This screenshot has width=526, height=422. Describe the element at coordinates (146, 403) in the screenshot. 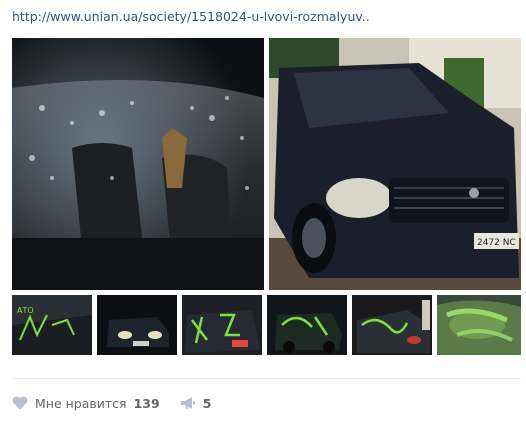

I see `like-count: 139` at that location.